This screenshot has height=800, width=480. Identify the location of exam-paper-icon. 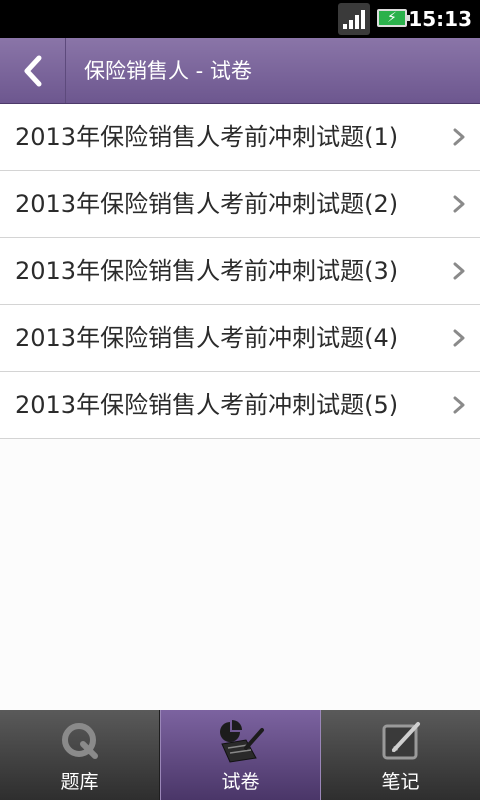
(241, 741).